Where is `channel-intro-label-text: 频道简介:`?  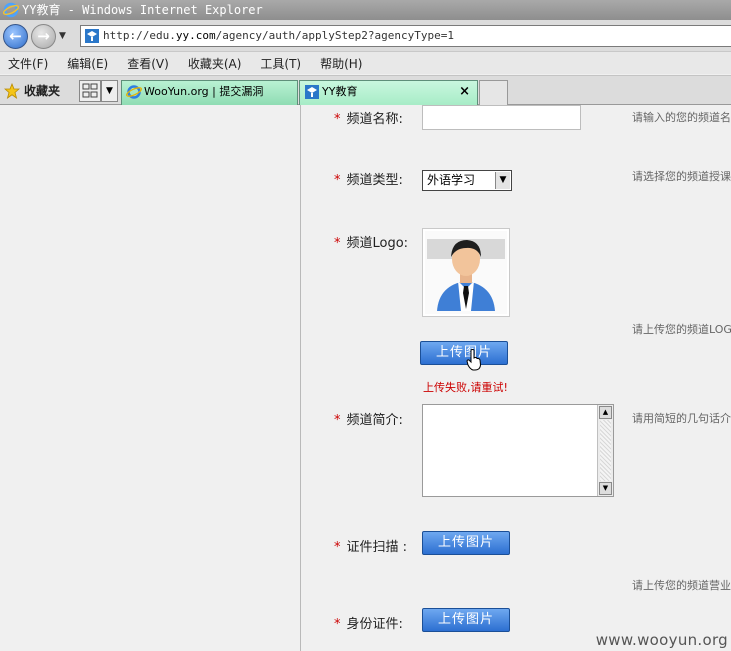 channel-intro-label-text: 频道简介: is located at coordinates (374, 420).